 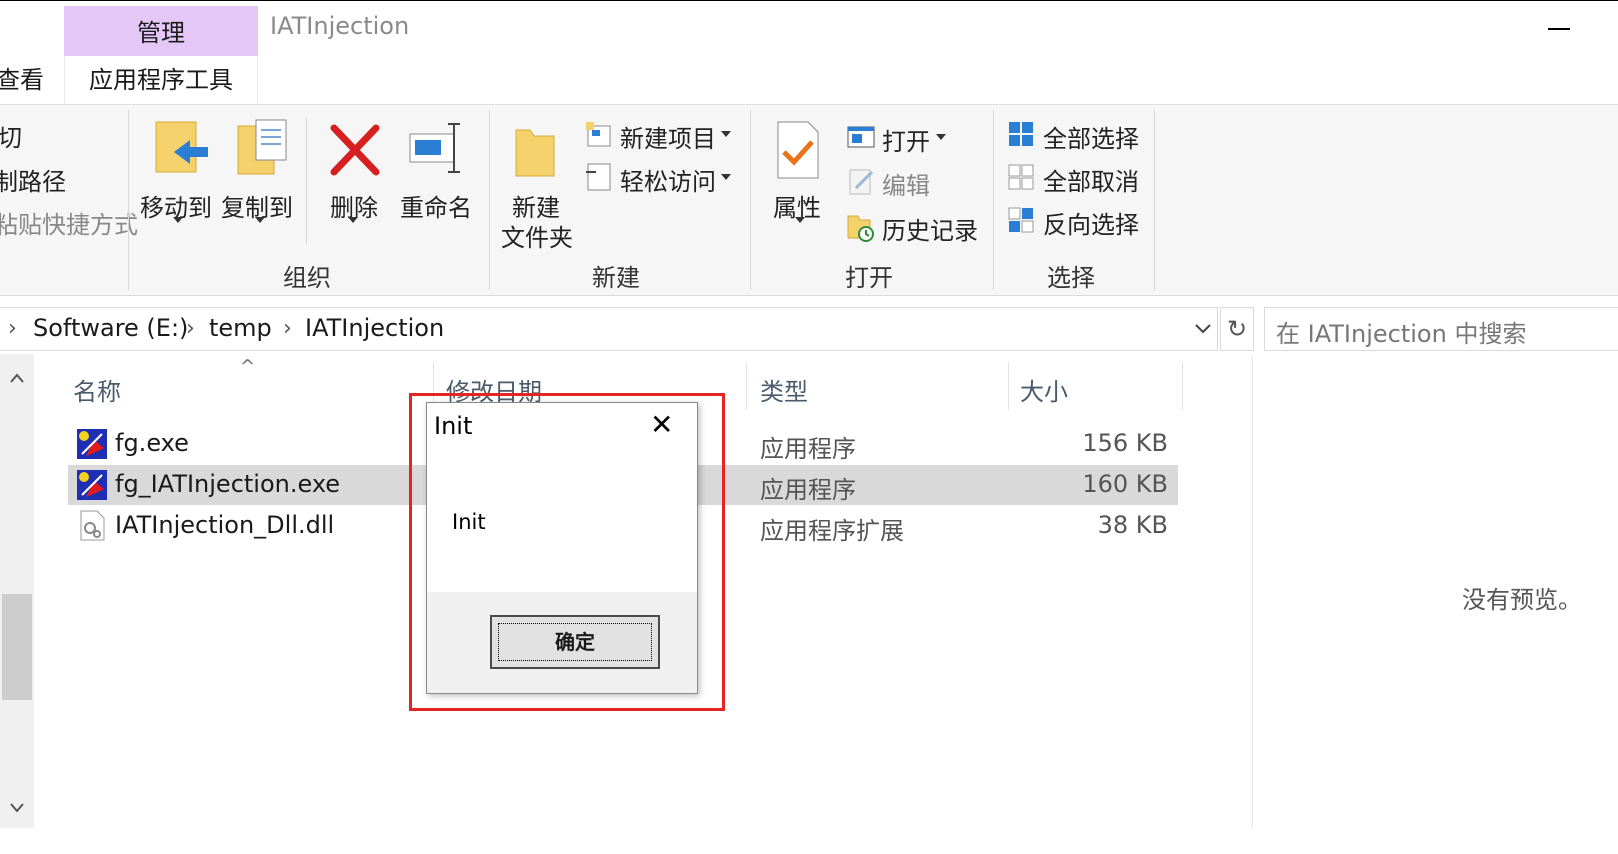 What do you see at coordinates (1522, 600) in the screenshot?
I see `no-preview-text: 没有预览。` at bounding box center [1522, 600].